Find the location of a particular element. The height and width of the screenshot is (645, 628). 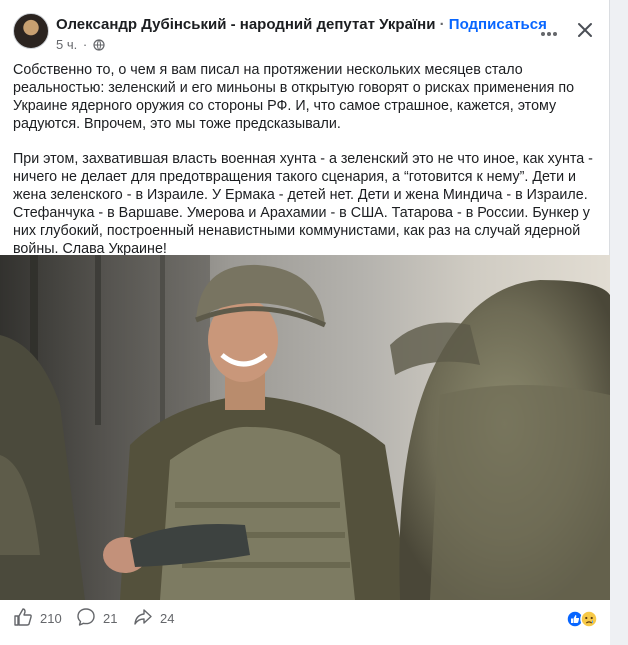

share-icon is located at coordinates (146, 618).